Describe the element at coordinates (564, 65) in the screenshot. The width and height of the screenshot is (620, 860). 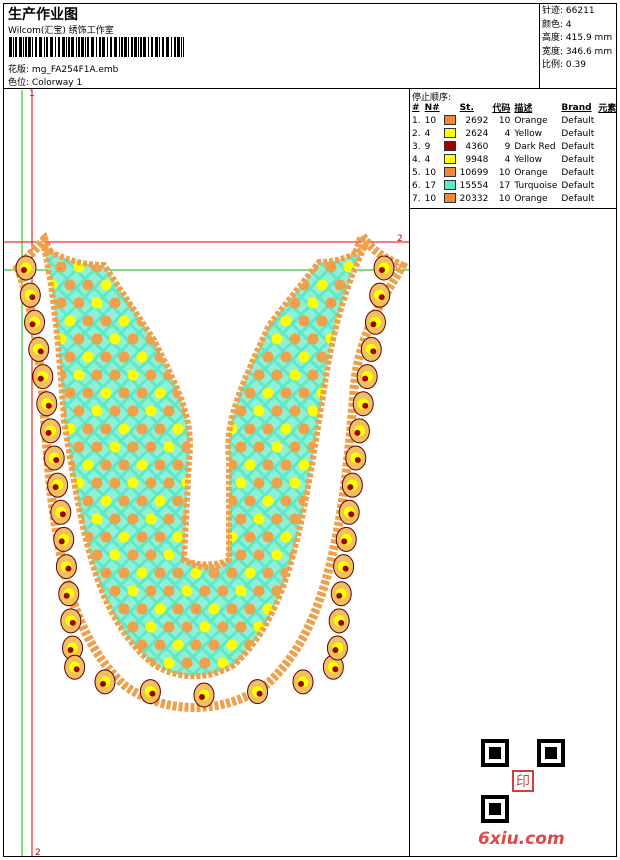
I see `spec-scale: 比例: 0.39` at that location.